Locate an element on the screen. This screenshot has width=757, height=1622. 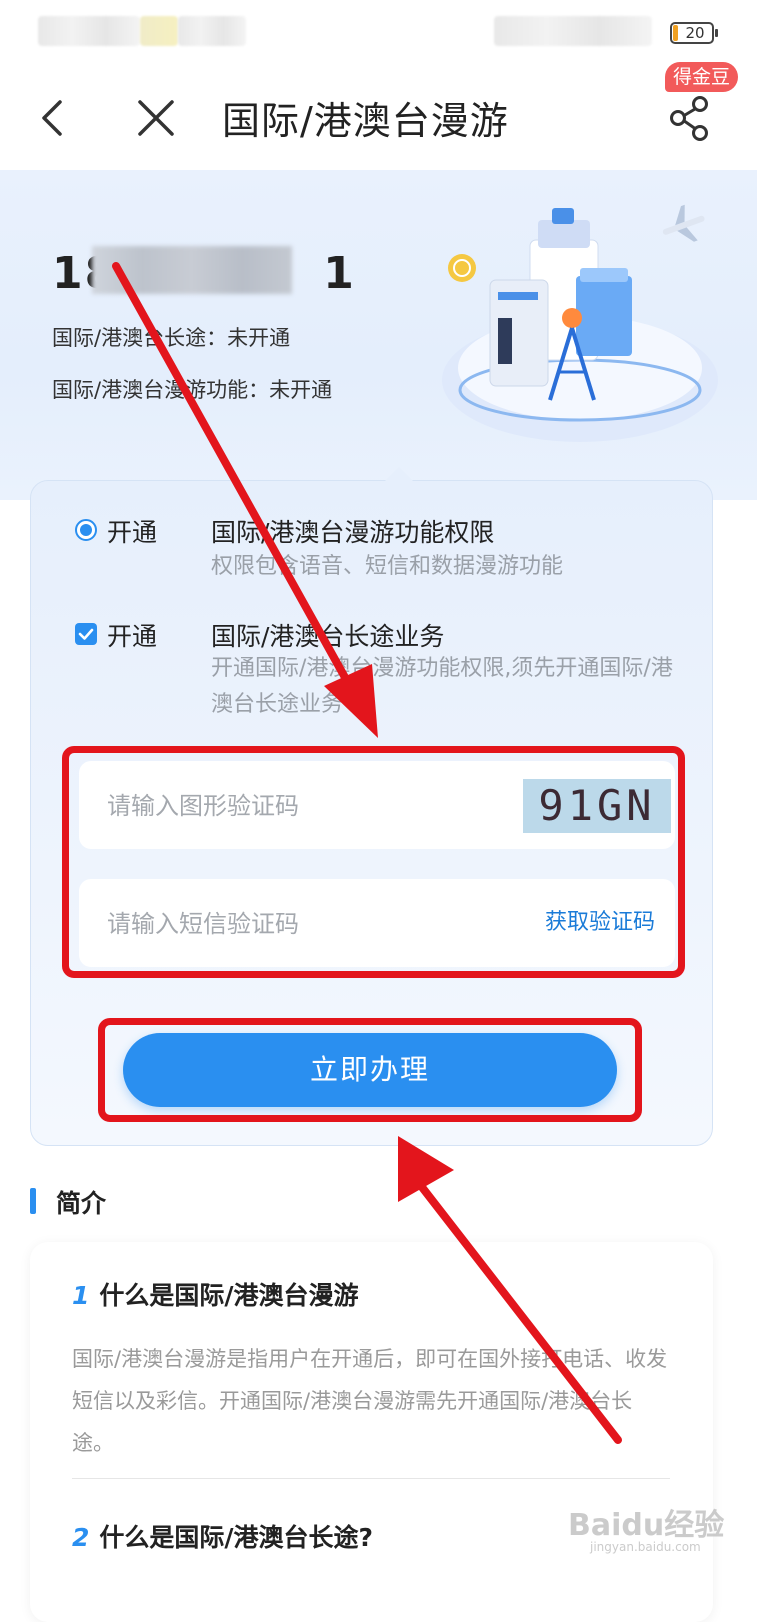
back-button is located at coordinates (54, 118).